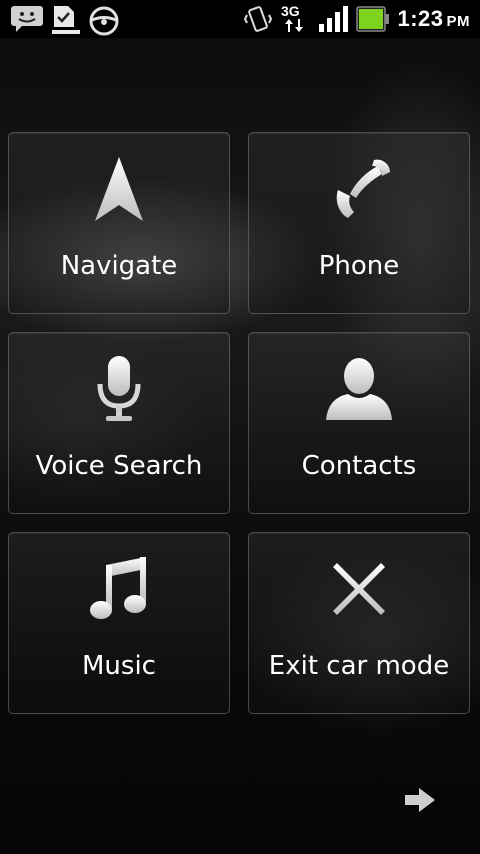 The image size is (480, 854). What do you see at coordinates (359, 666) in the screenshot?
I see `exit-car-mode-label: Exit car mode` at bounding box center [359, 666].